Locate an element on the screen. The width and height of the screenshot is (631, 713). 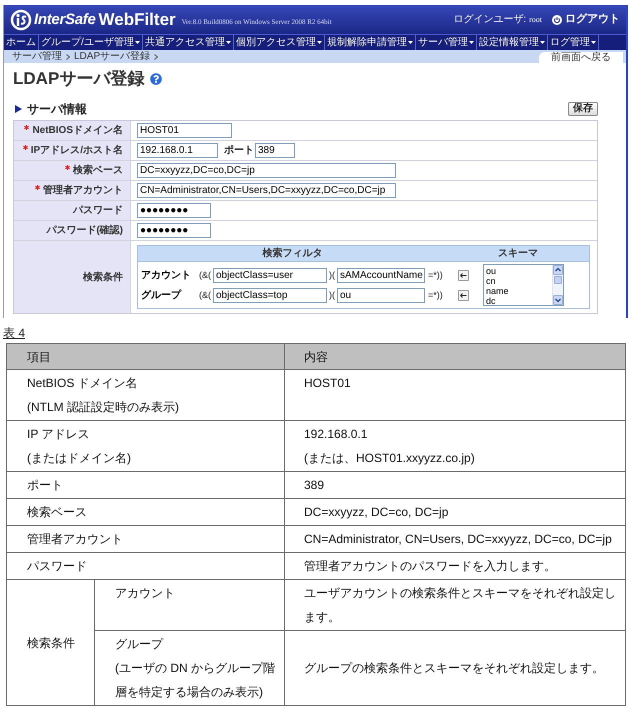
item-text: ポート is located at coordinates (45, 485).